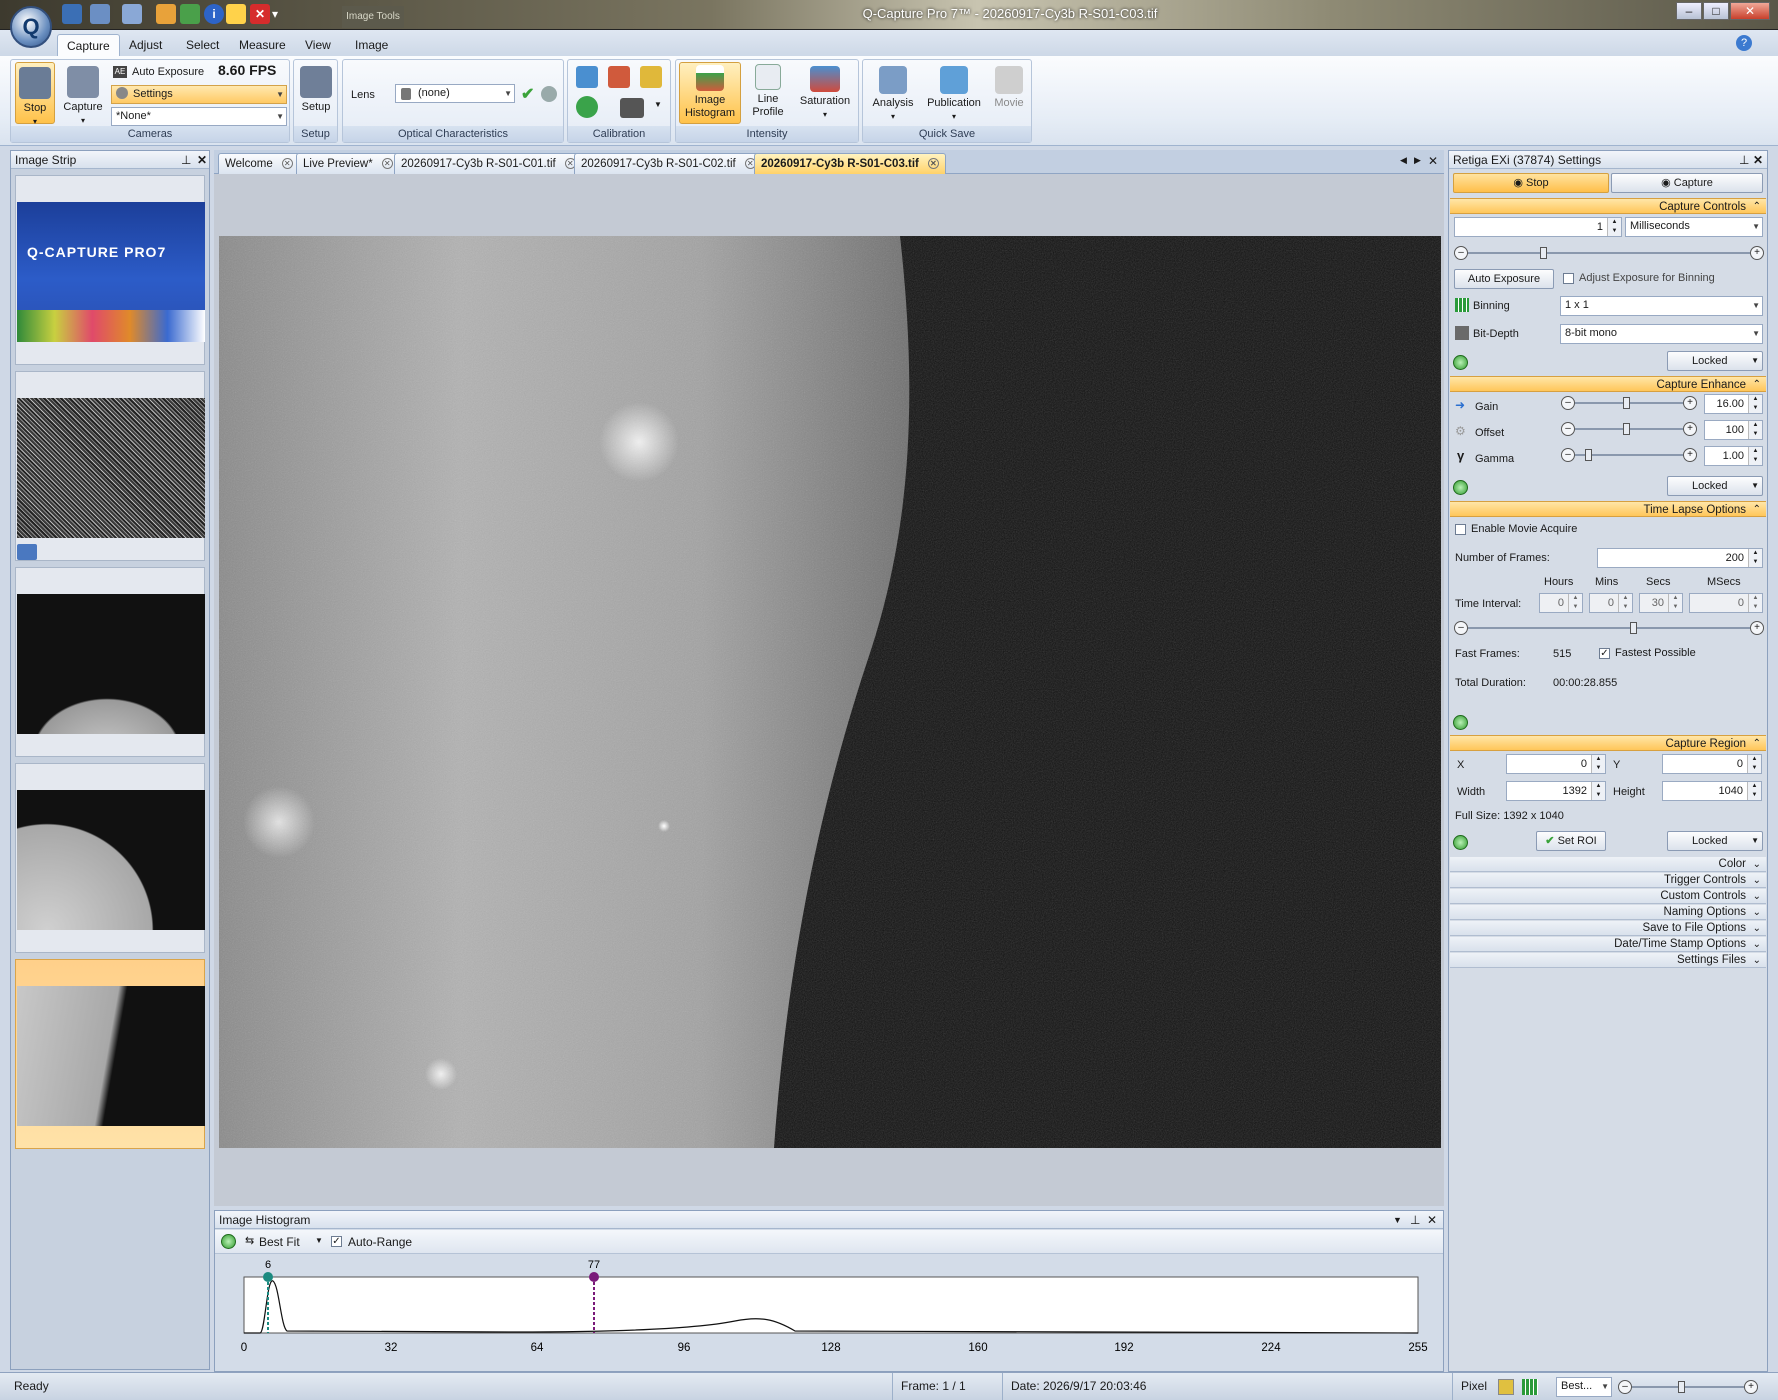  What do you see at coordinates (1611, 603) in the screenshot?
I see `mins-input: 0 ▲ ▼` at bounding box center [1611, 603].